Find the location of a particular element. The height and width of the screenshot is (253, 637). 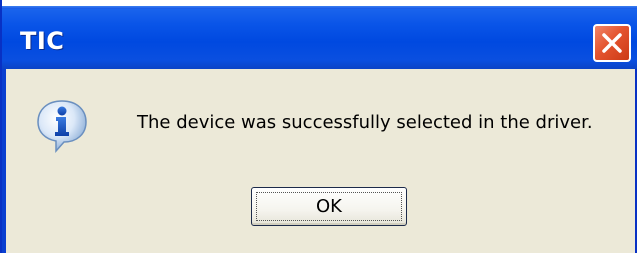

ok-button: OK is located at coordinates (329, 206).